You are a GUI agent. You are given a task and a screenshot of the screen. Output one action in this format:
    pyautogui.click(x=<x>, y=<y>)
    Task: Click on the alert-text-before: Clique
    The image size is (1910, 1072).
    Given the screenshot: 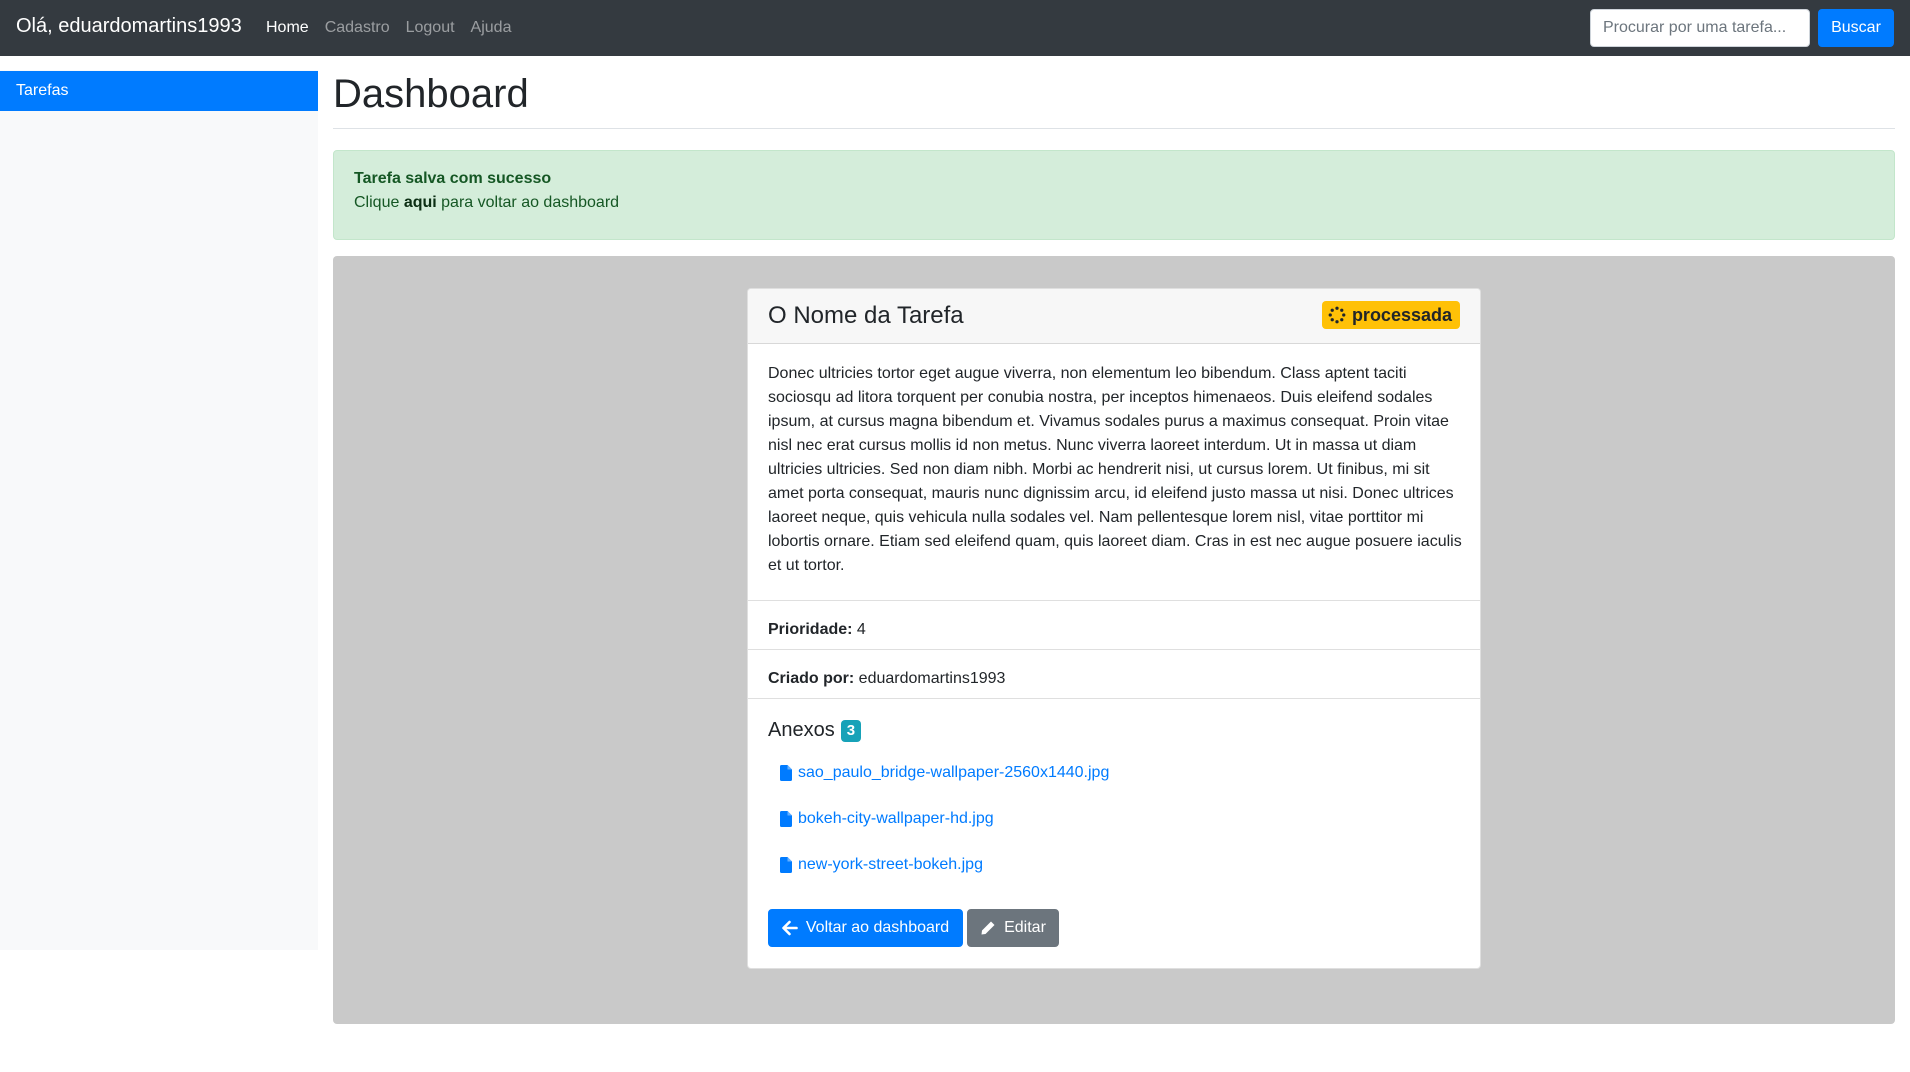 What is the action you would take?
    pyautogui.click(x=379, y=202)
    